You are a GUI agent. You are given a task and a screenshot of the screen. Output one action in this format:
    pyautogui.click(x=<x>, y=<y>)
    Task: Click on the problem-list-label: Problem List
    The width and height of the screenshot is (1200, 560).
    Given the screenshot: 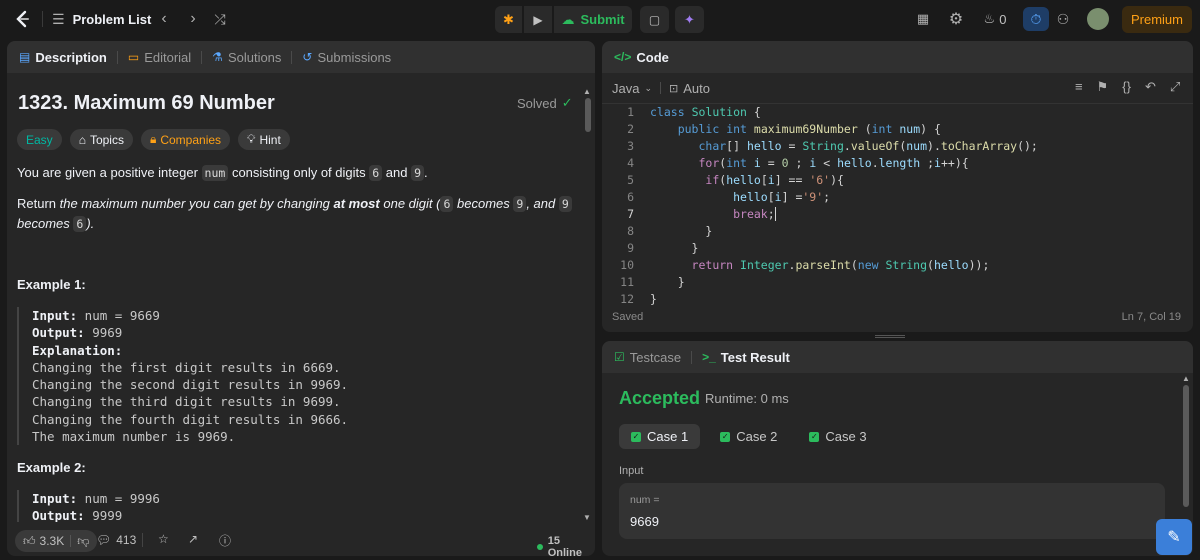 What is the action you would take?
    pyautogui.click(x=112, y=19)
    